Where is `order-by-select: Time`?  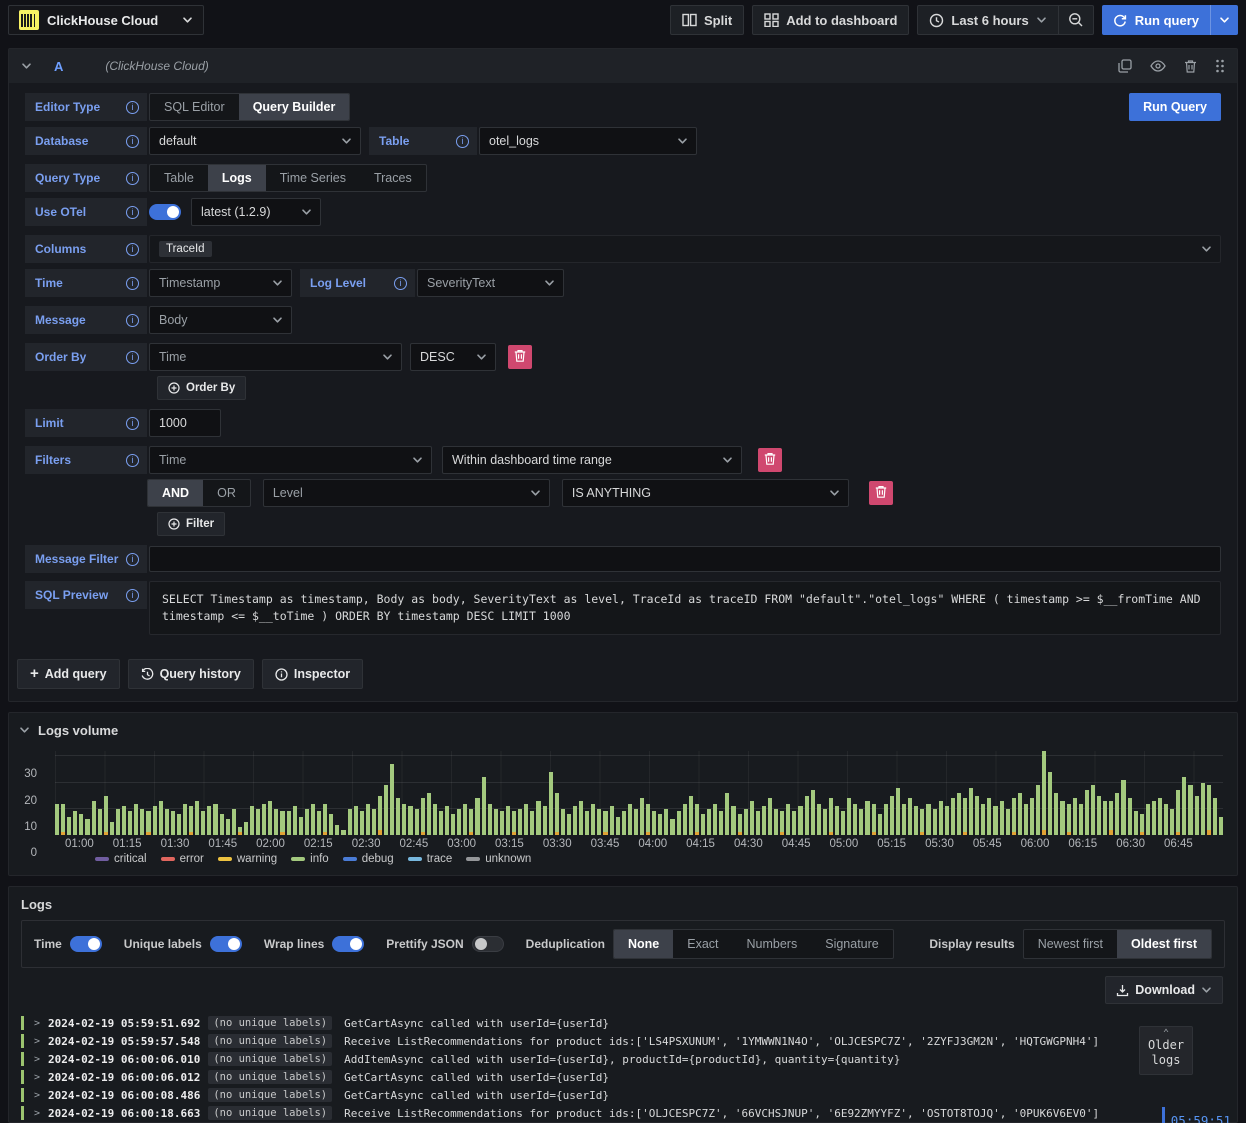
order-by-select: Time is located at coordinates (275, 357).